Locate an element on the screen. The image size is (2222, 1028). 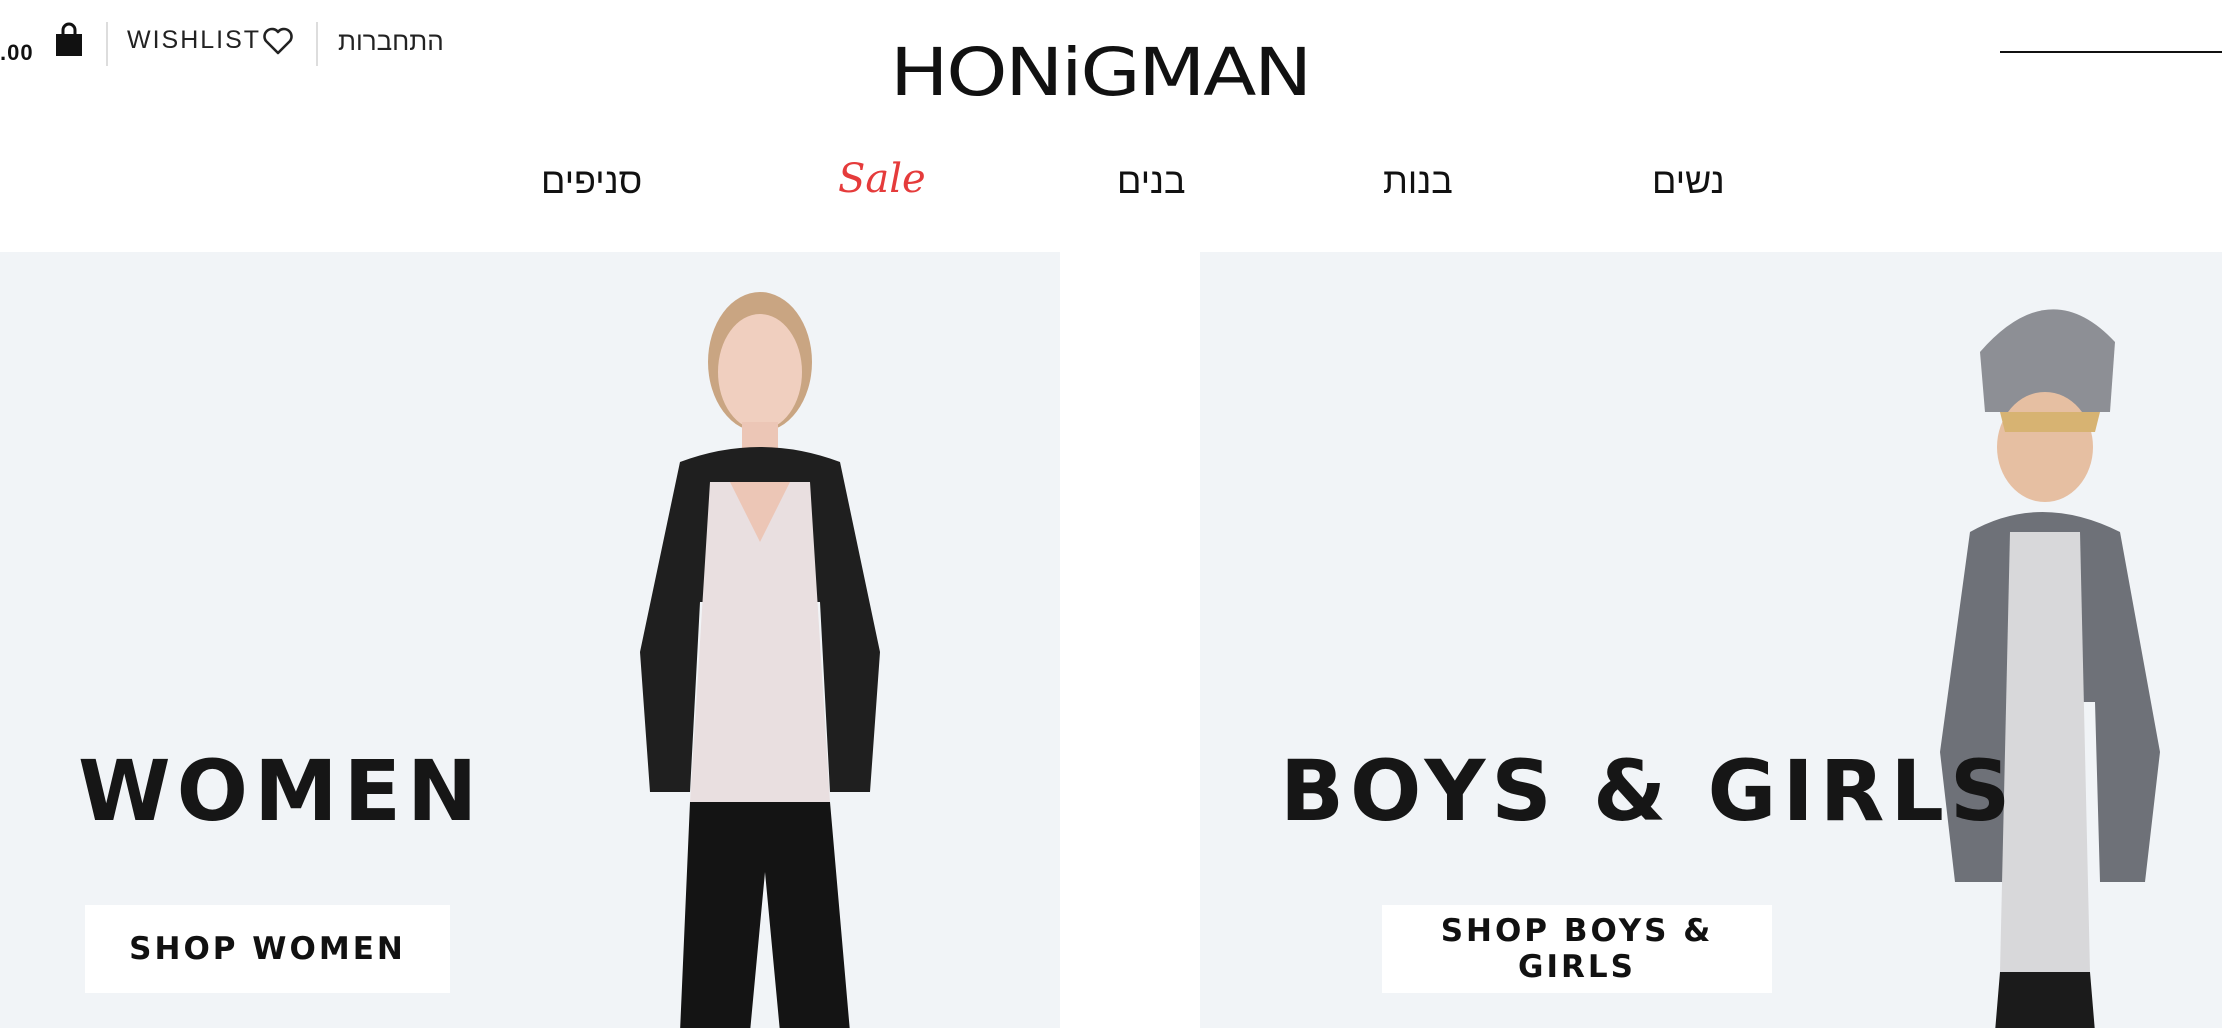
wishlist-link: WISHLIST is located at coordinates (194, 40).